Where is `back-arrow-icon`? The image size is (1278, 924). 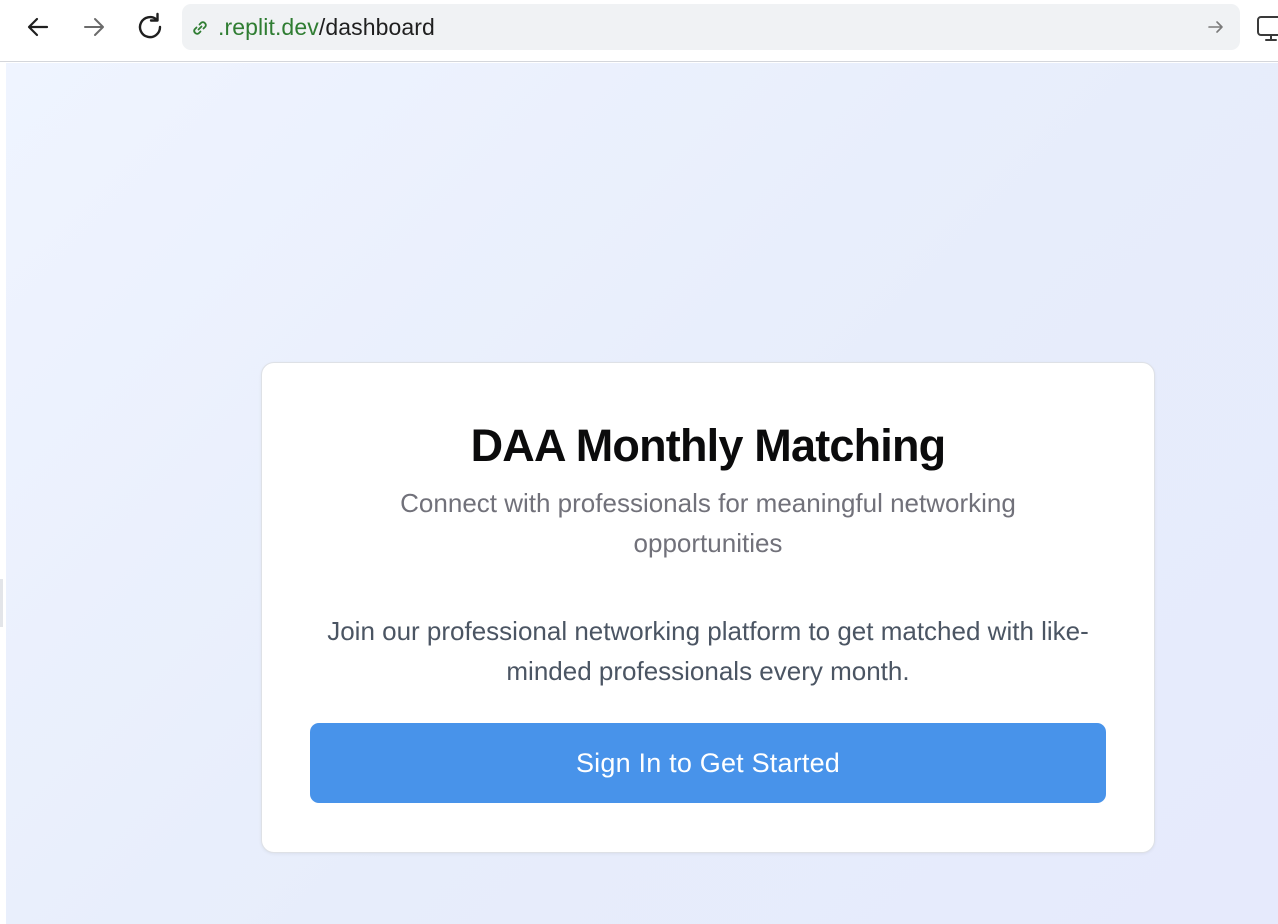 back-arrow-icon is located at coordinates (38, 27).